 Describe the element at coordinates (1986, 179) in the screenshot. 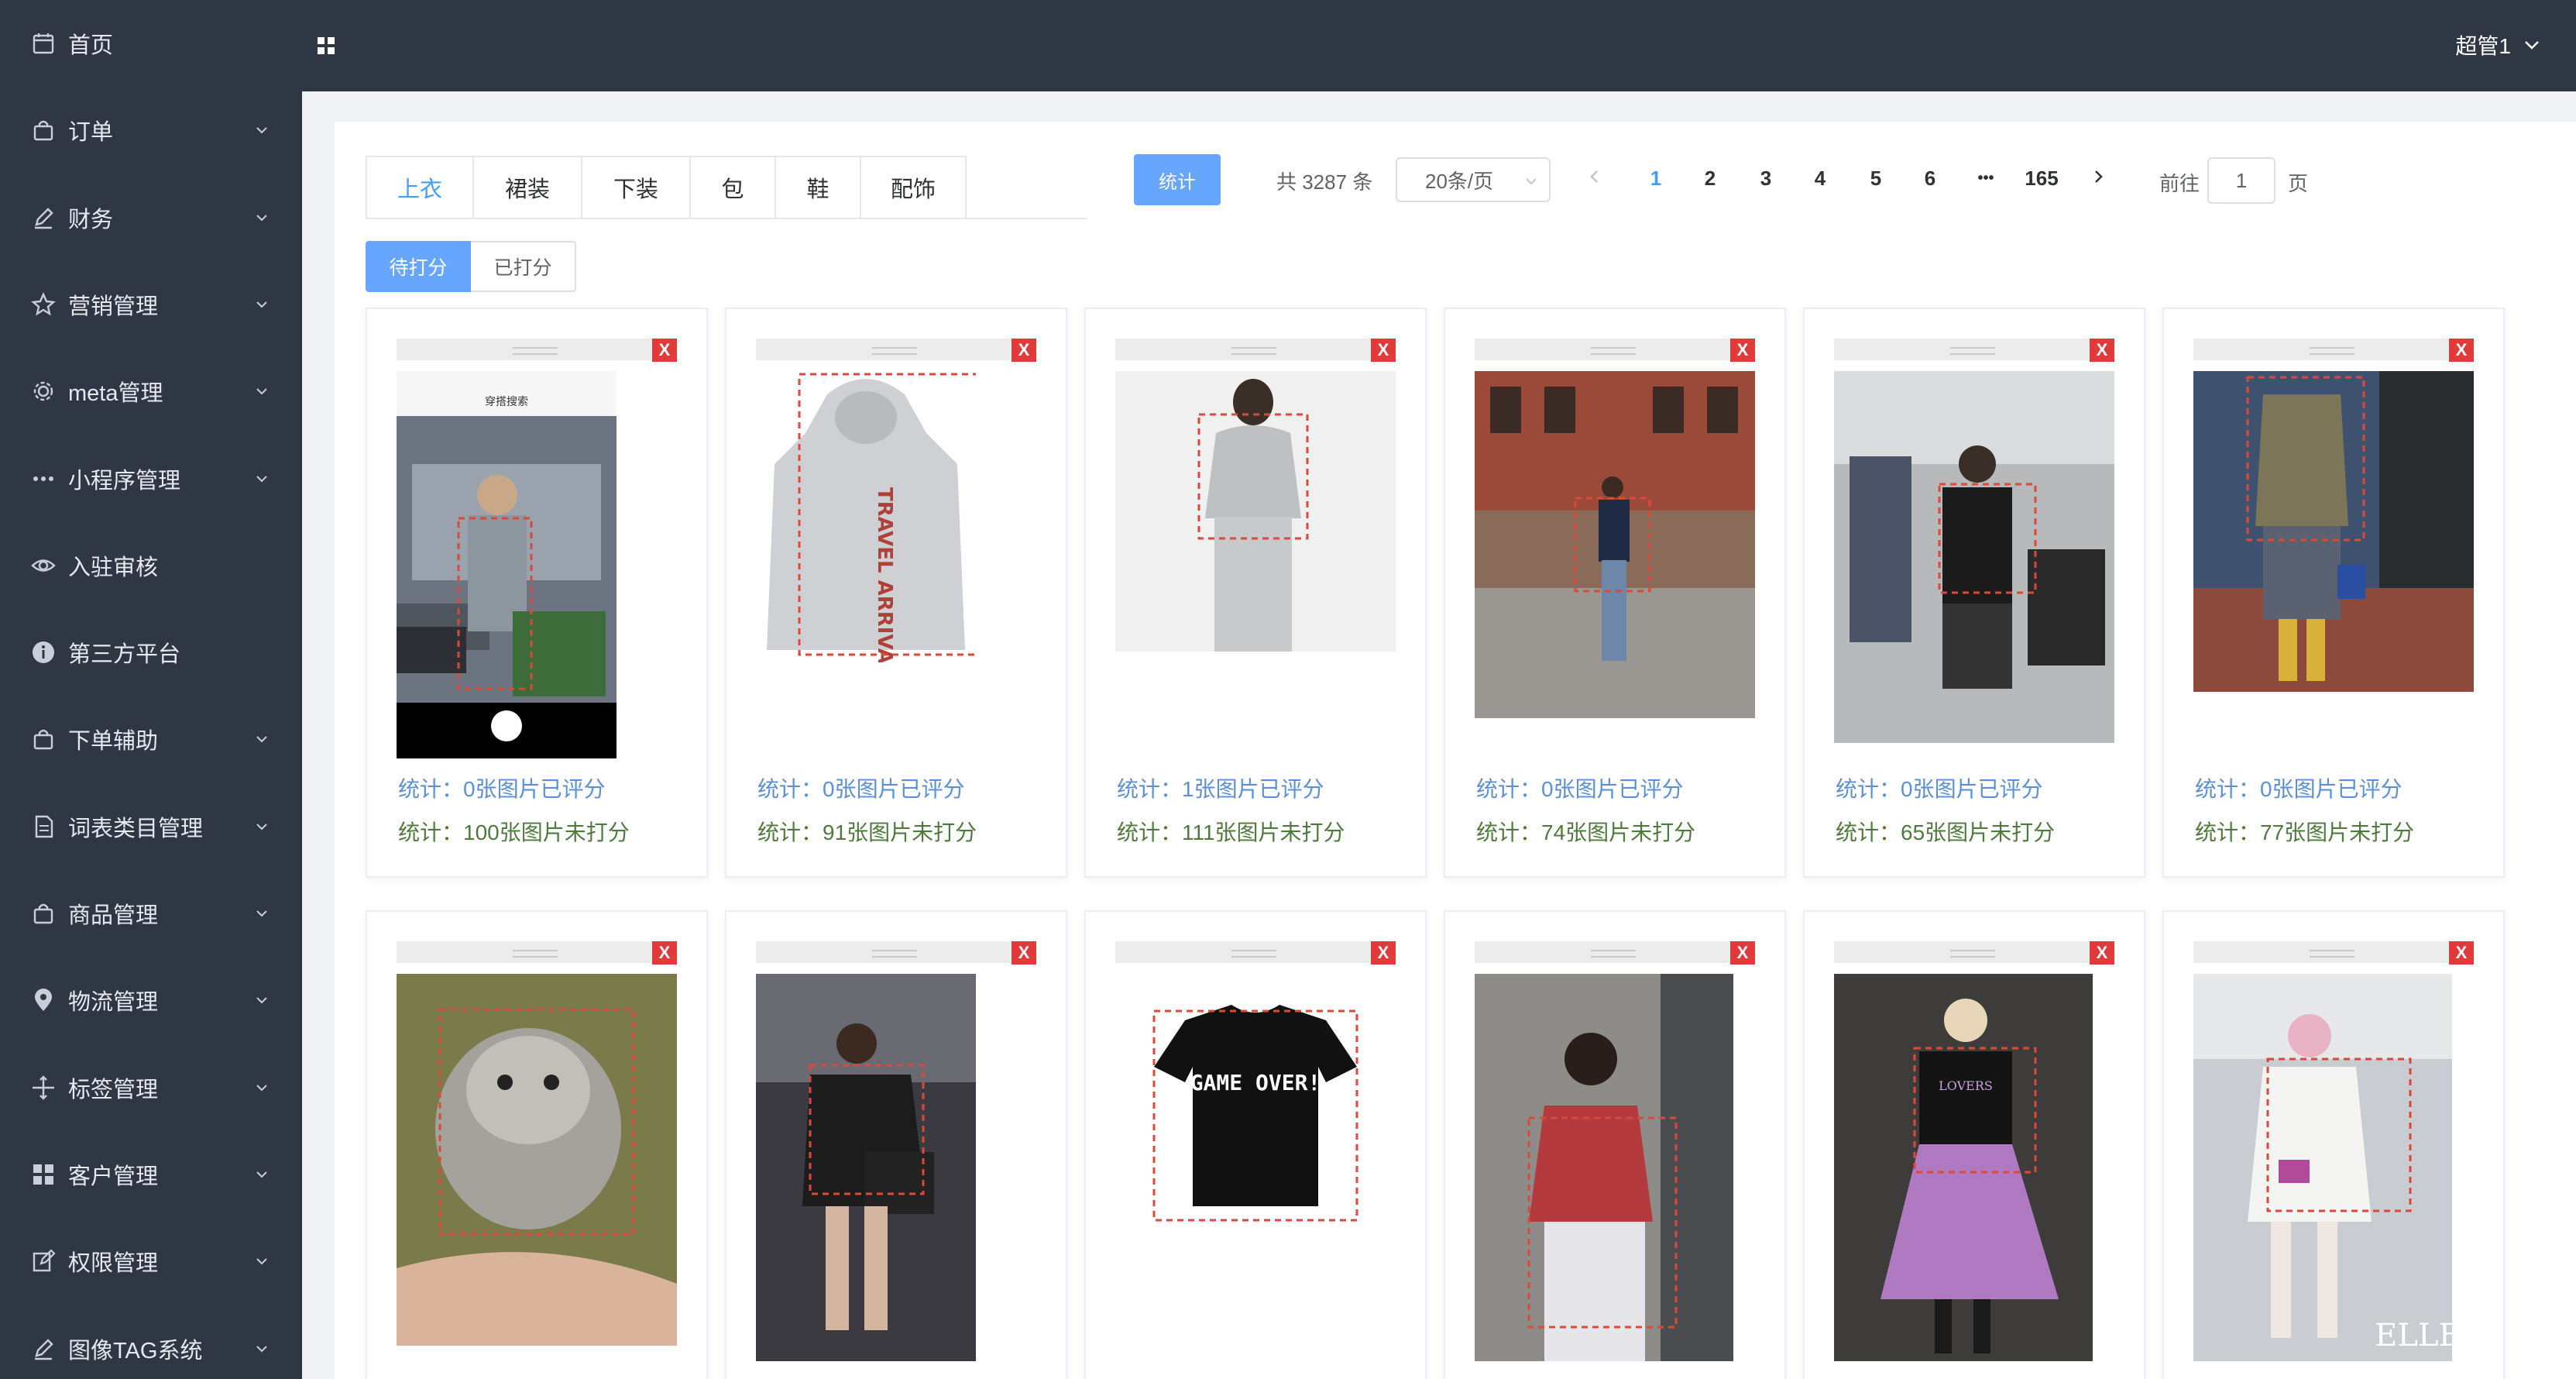

I see `page-ellipsis: •••` at that location.